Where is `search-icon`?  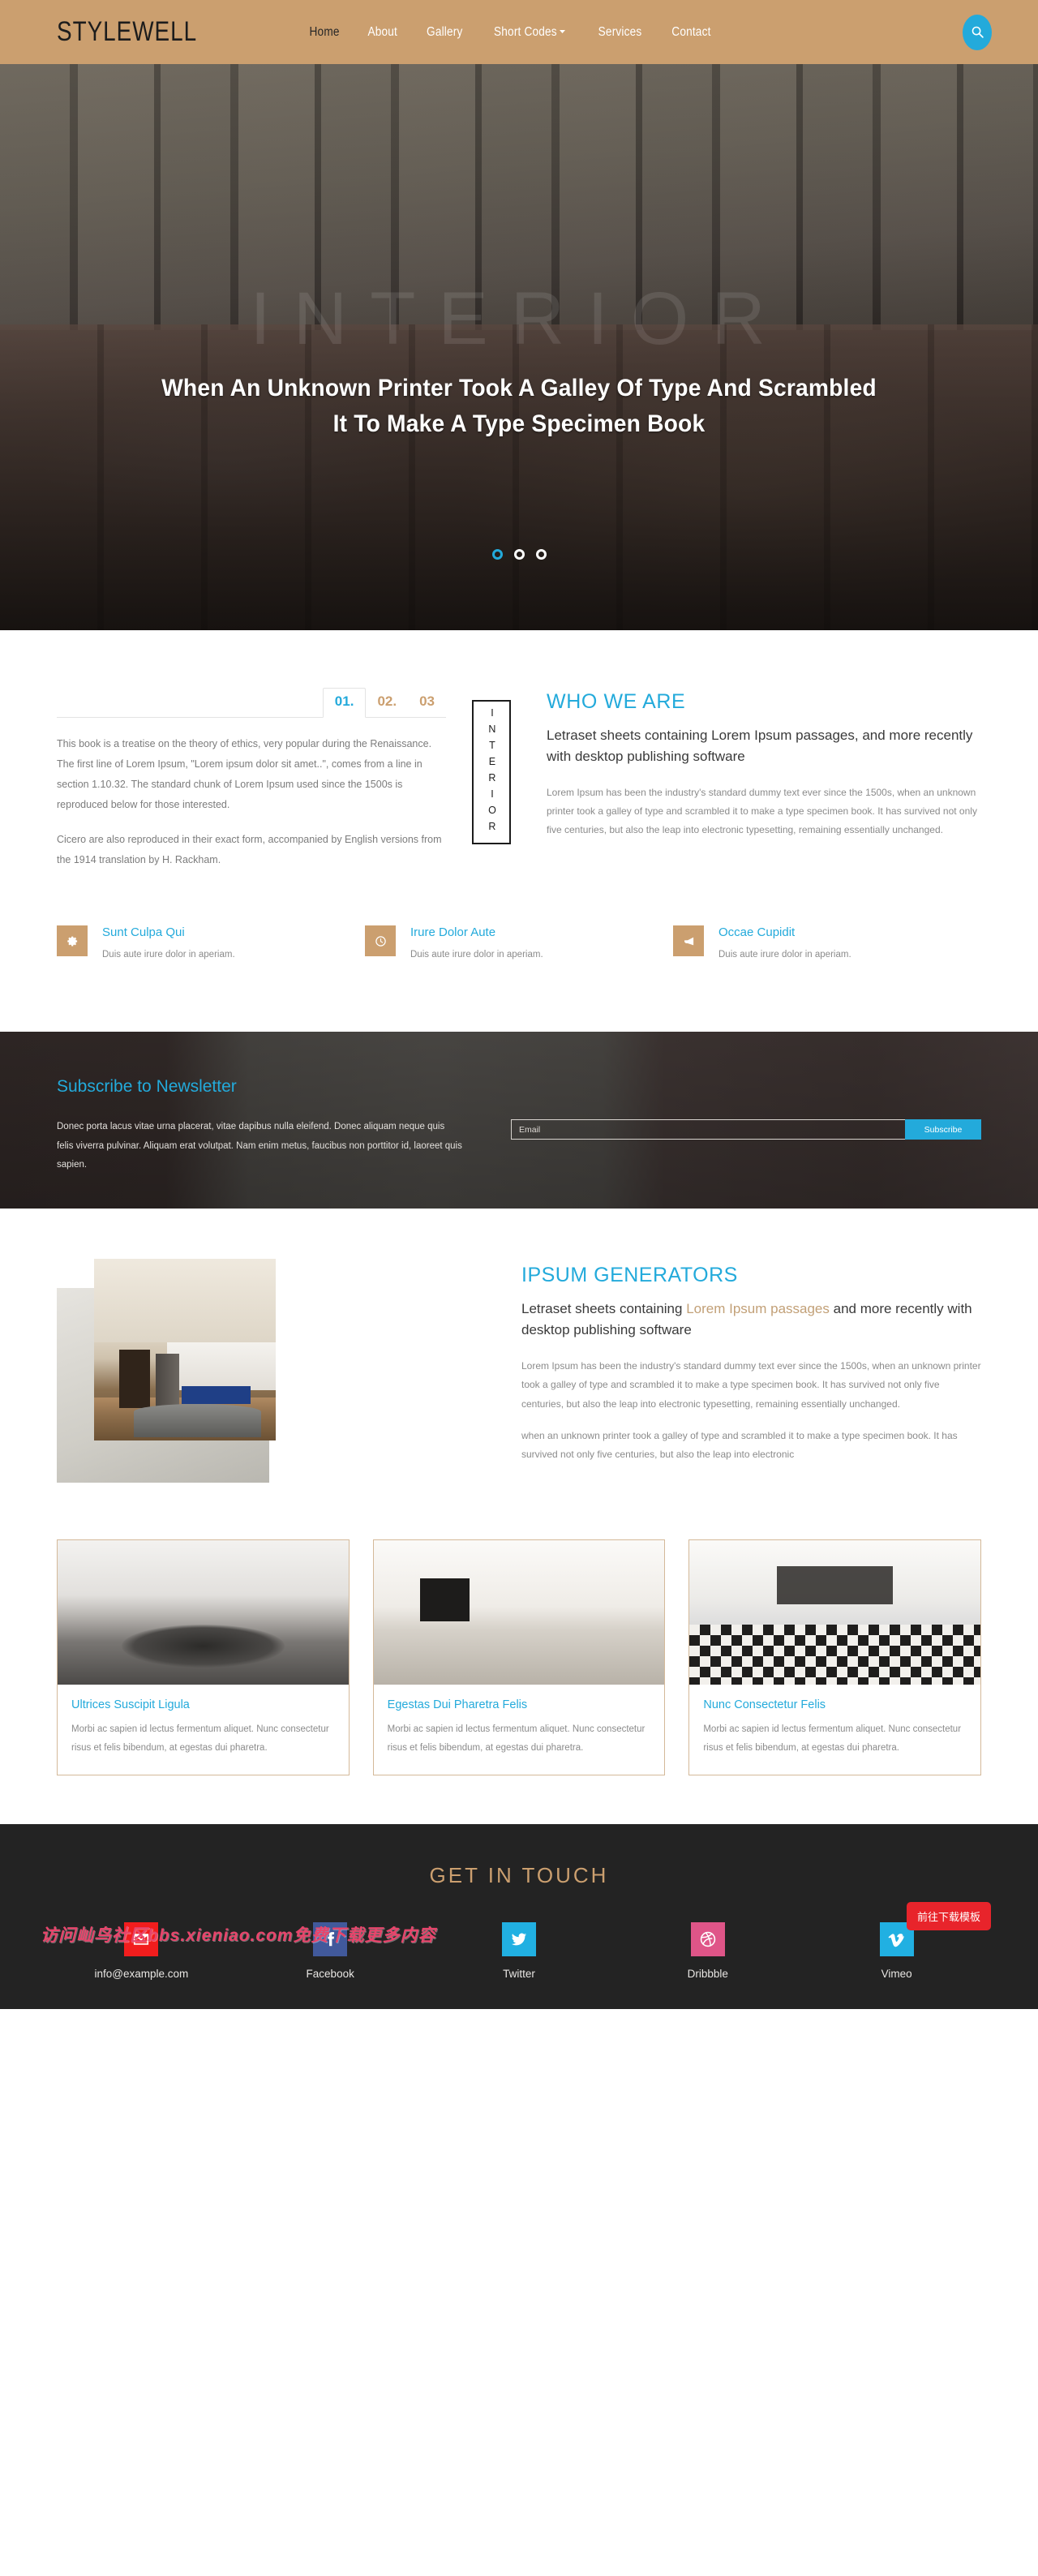 search-icon is located at coordinates (978, 32).